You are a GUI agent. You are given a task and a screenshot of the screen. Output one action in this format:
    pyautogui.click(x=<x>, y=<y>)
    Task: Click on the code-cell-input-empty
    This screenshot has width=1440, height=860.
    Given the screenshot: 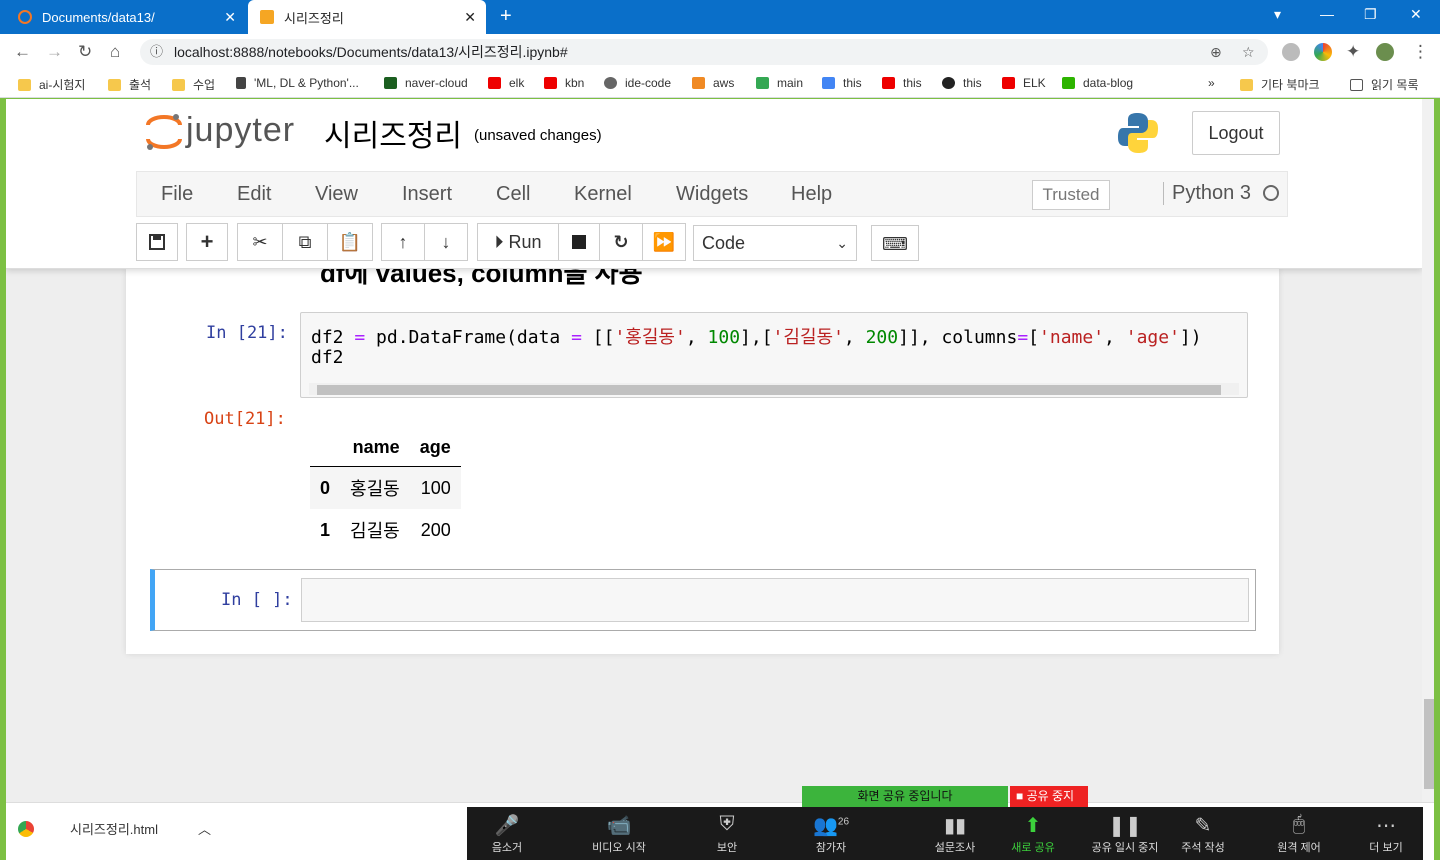 What is the action you would take?
    pyautogui.click(x=775, y=600)
    